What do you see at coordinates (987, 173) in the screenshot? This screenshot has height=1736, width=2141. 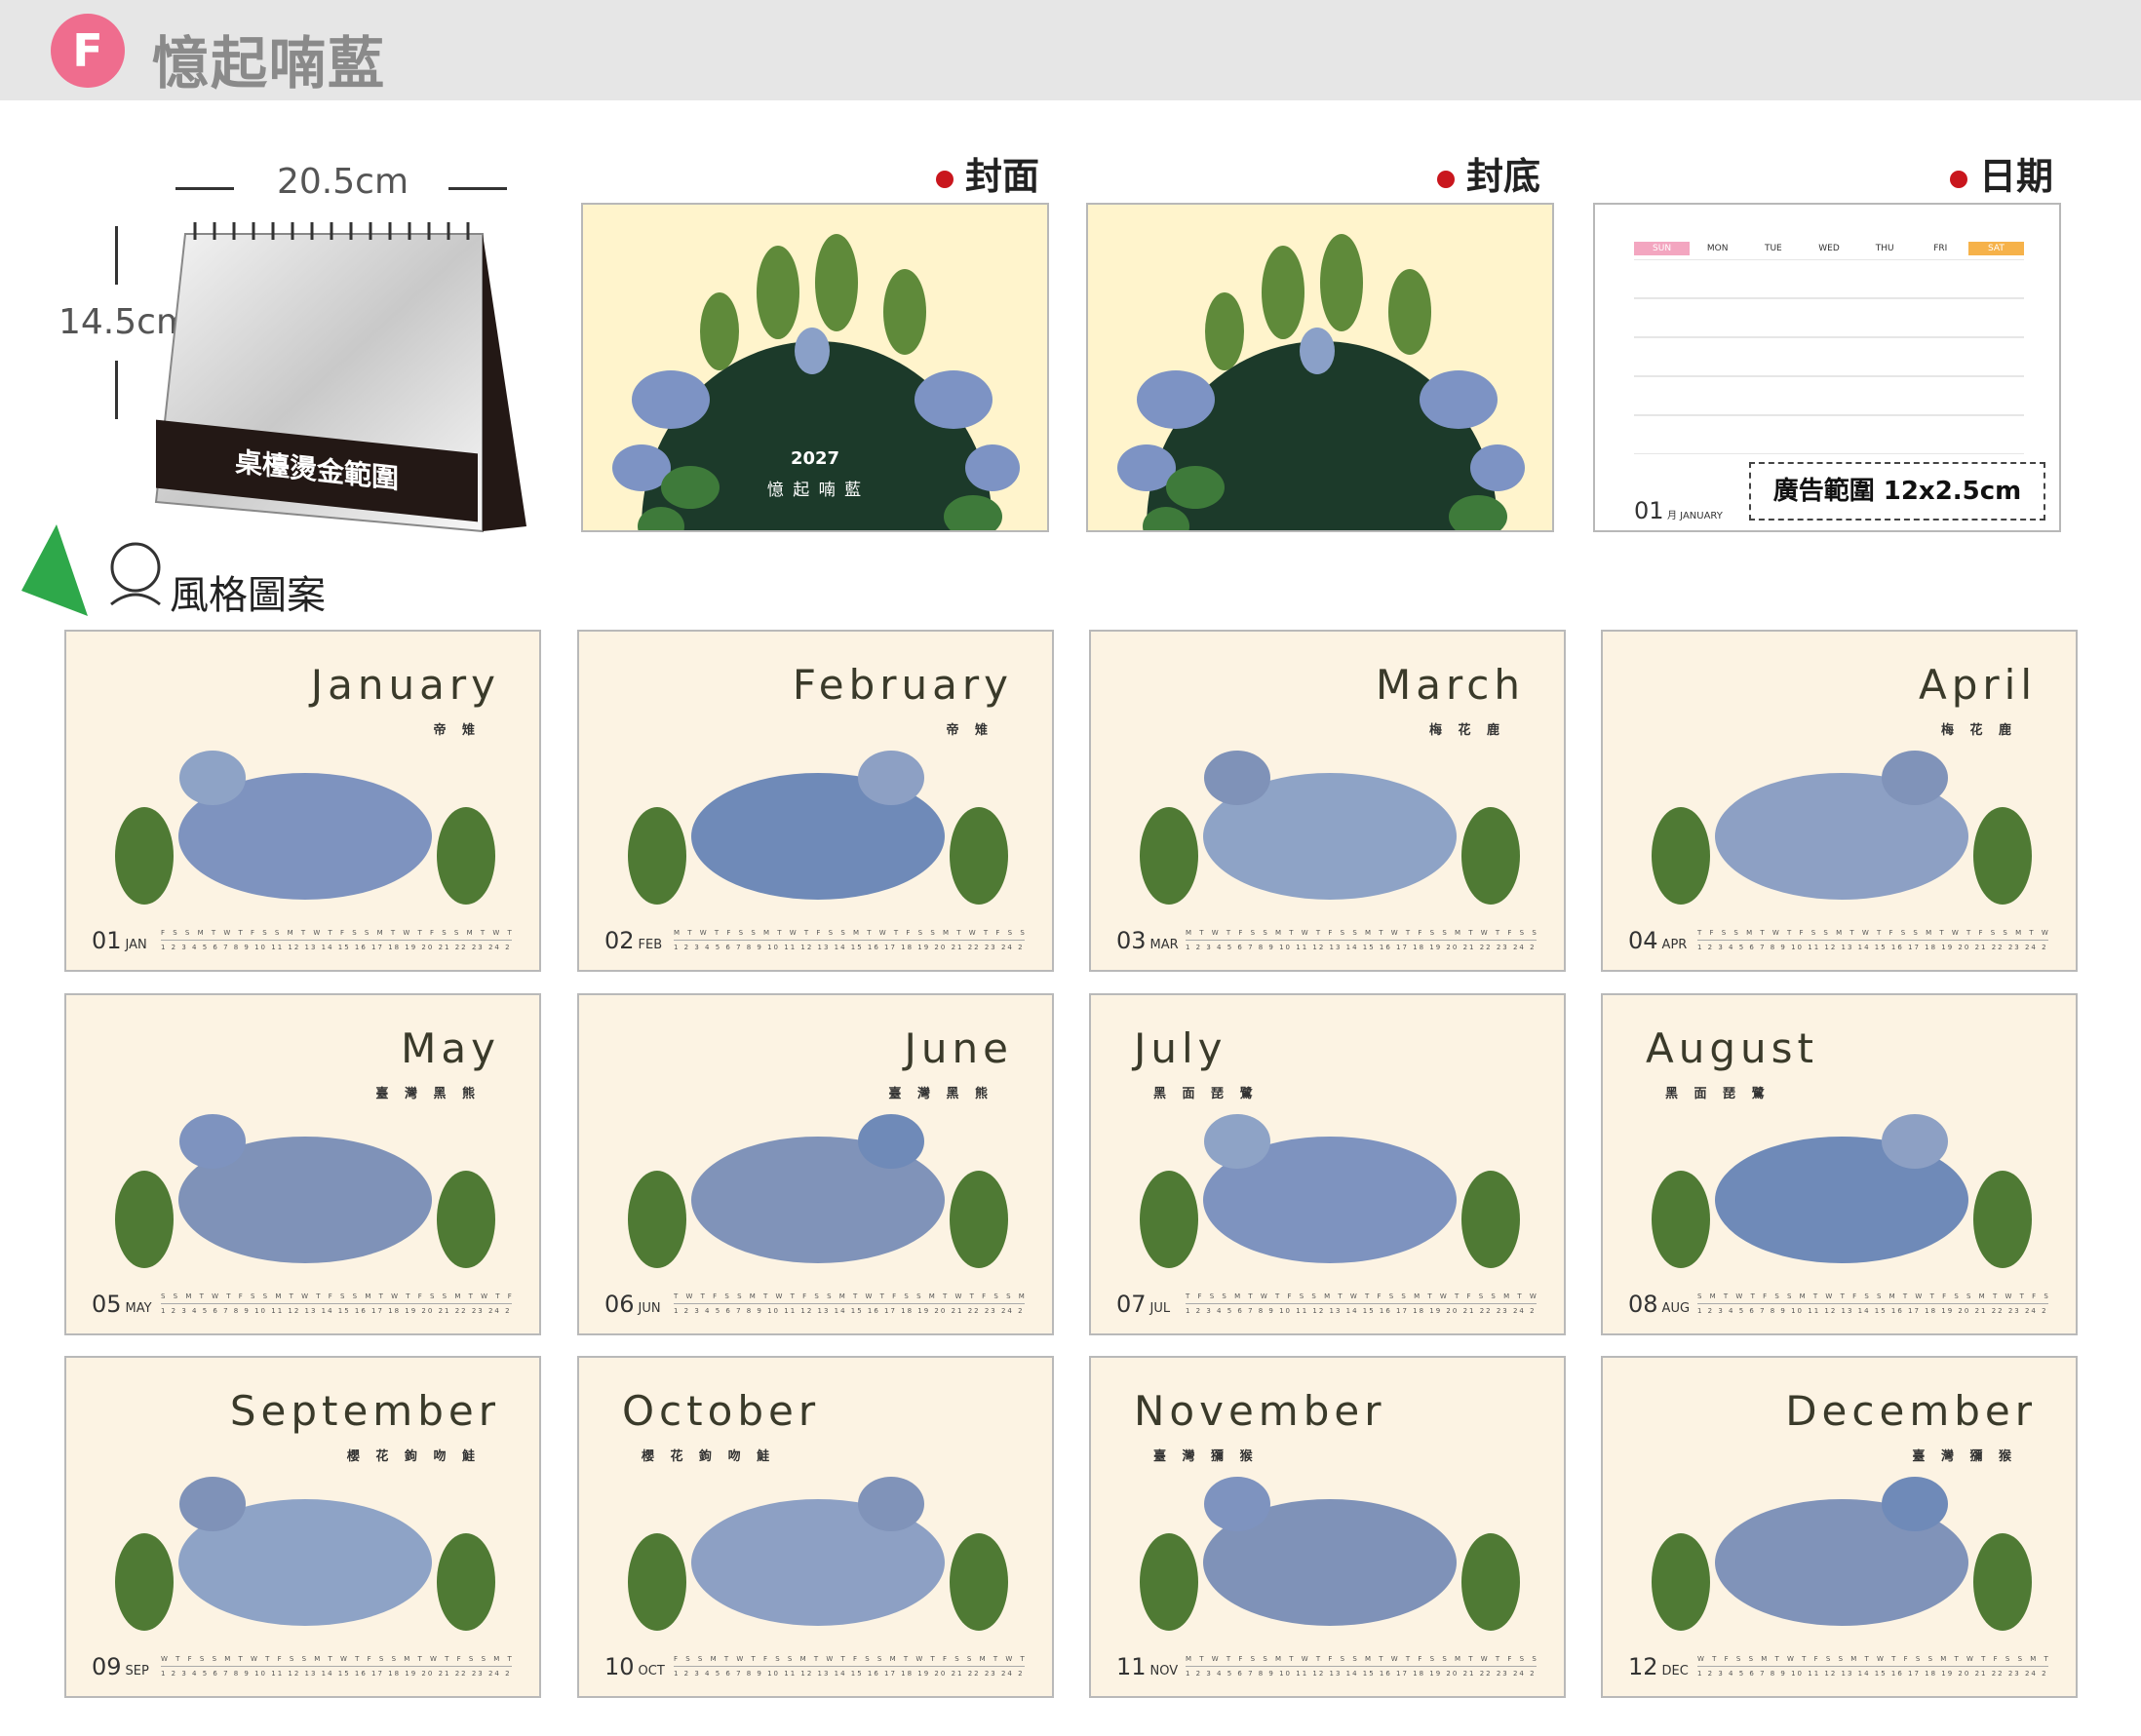 I see `cover-label: 封面` at bounding box center [987, 173].